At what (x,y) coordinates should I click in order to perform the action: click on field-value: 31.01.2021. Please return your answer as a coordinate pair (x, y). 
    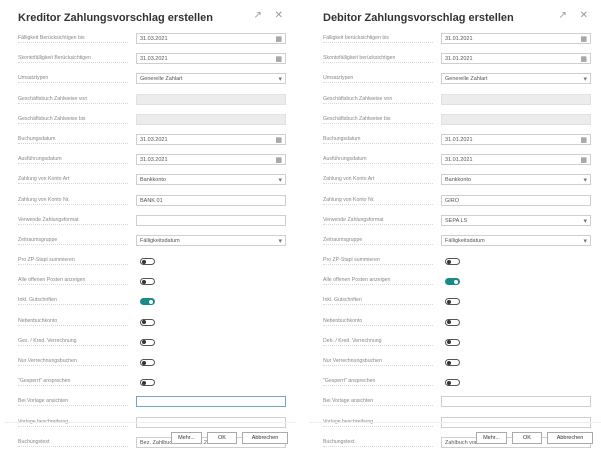
    Looking at the image, I should click on (459, 59).